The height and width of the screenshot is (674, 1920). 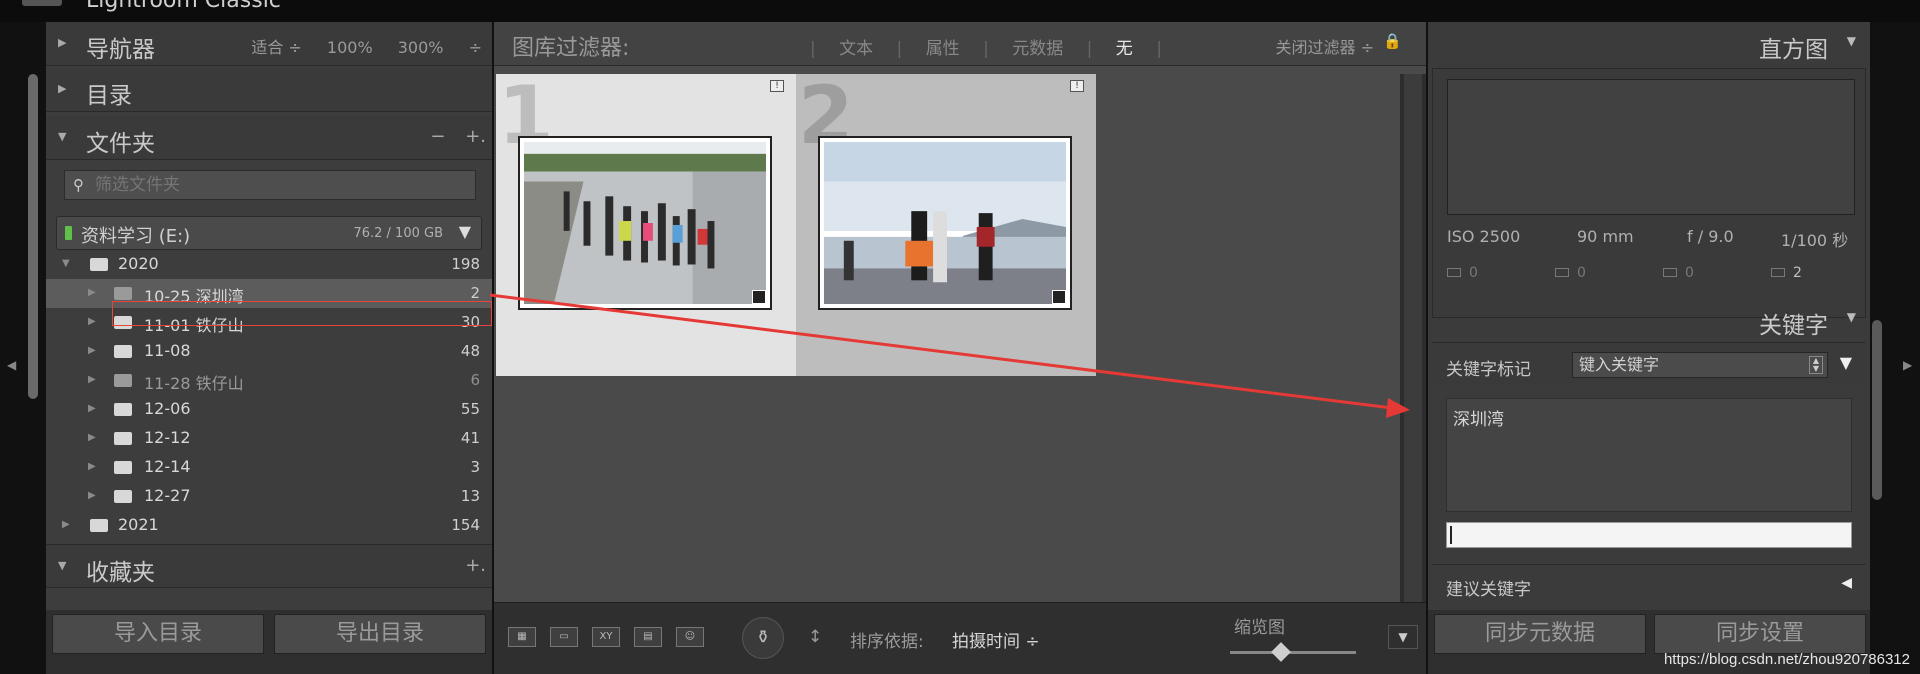 I want to click on folder-count: 55, so click(x=470, y=409).